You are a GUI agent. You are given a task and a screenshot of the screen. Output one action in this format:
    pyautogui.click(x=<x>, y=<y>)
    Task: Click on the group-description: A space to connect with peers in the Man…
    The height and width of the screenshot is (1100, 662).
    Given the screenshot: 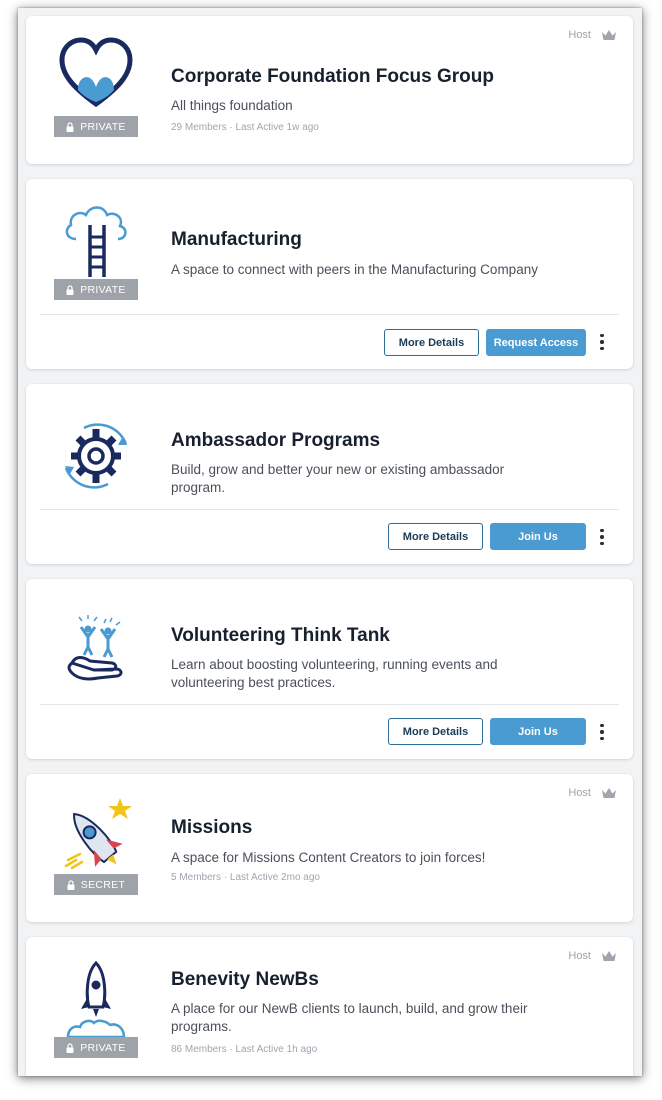 What is the action you would take?
    pyautogui.click(x=354, y=269)
    